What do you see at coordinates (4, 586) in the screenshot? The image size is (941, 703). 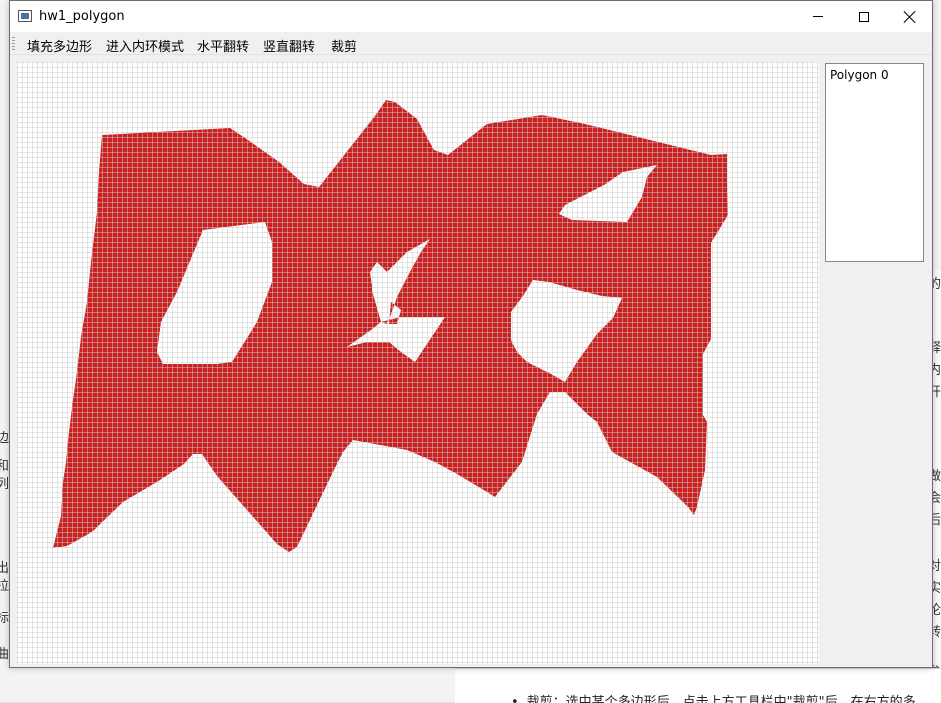 I see `background-text-fragment: 拉` at bounding box center [4, 586].